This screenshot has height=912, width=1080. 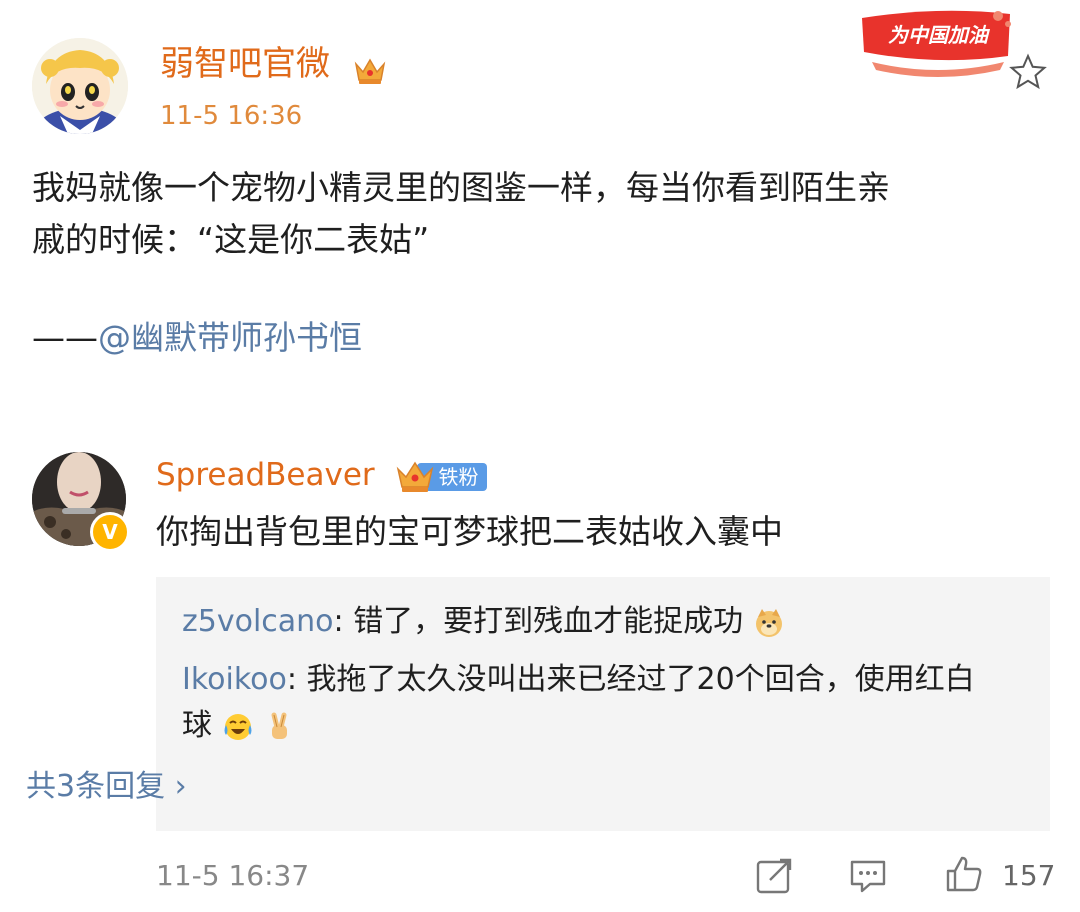 I want to click on more-replies-link: 共3条回复 ›, so click(x=106, y=787).